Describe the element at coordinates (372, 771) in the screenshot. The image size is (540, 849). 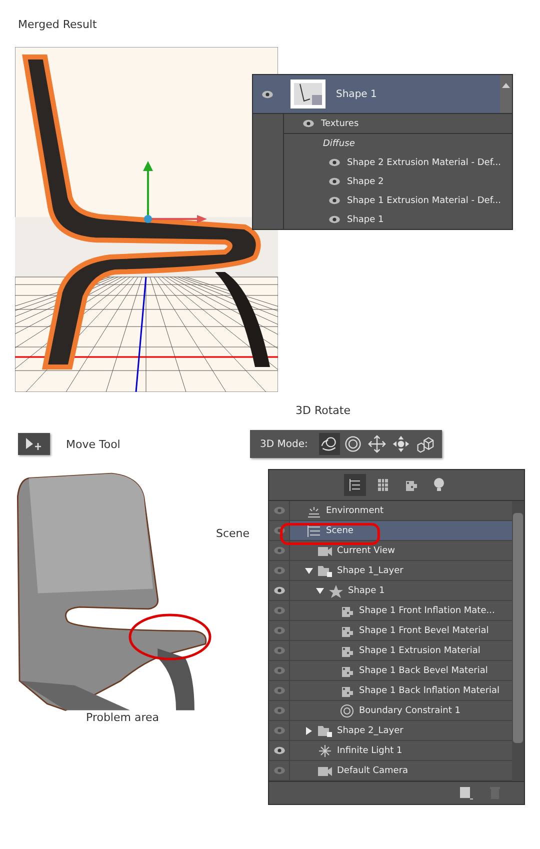
I see `scene-item-name: Default Camera` at that location.